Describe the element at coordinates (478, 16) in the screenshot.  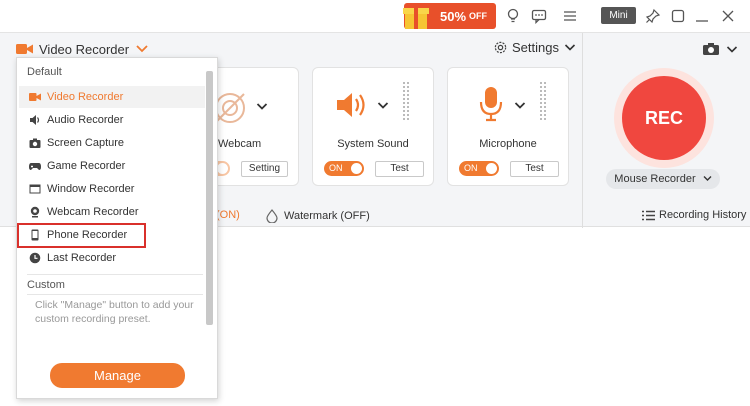
I see `promo-suffix: OFF` at that location.